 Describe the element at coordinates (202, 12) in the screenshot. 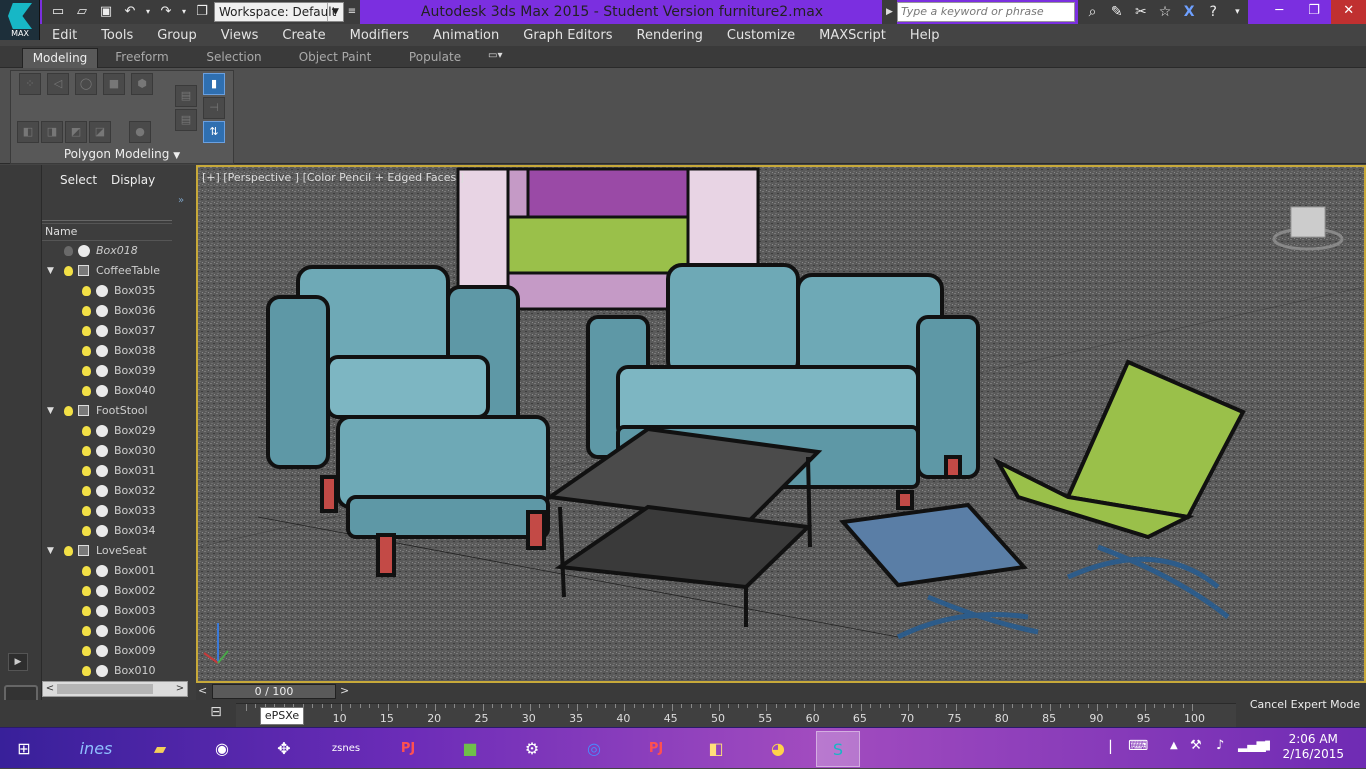

I see `project-folder-icon: ❐` at that location.